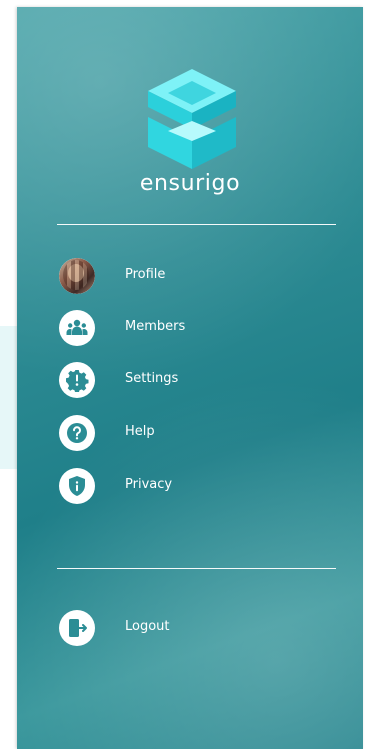  What do you see at coordinates (197, 328) in the screenshot?
I see `menu-item-members: Members` at bounding box center [197, 328].